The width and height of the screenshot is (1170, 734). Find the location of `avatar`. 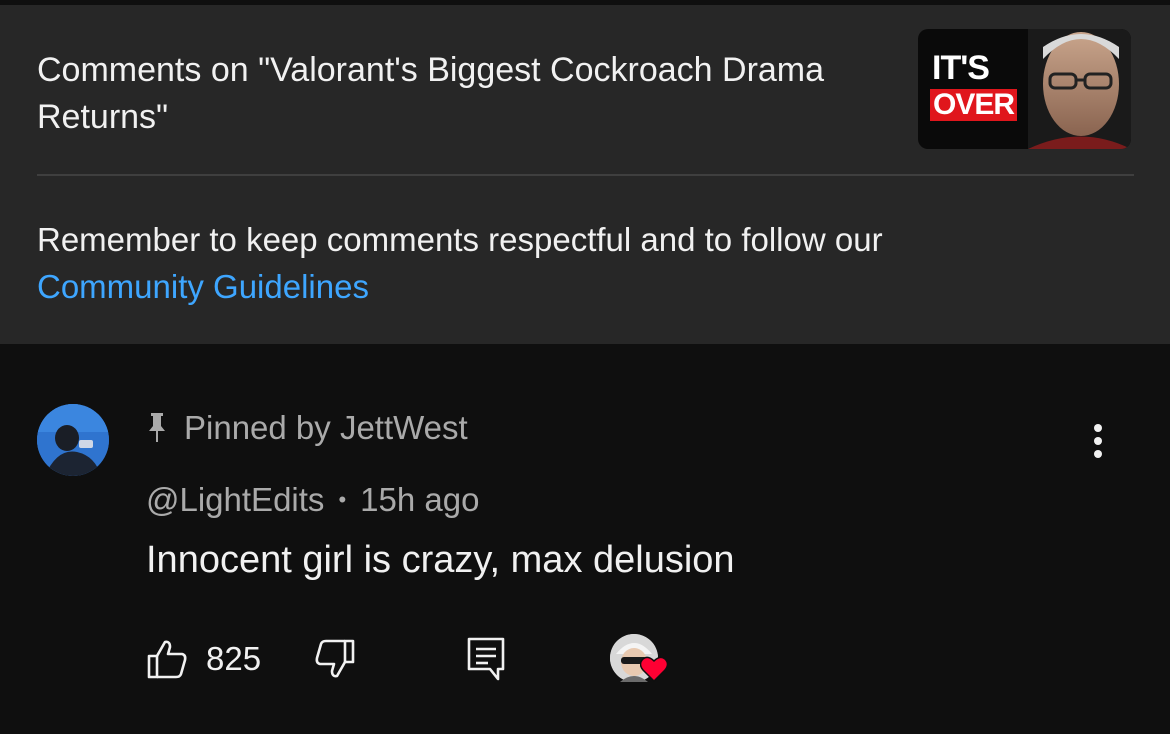

avatar is located at coordinates (73, 440).